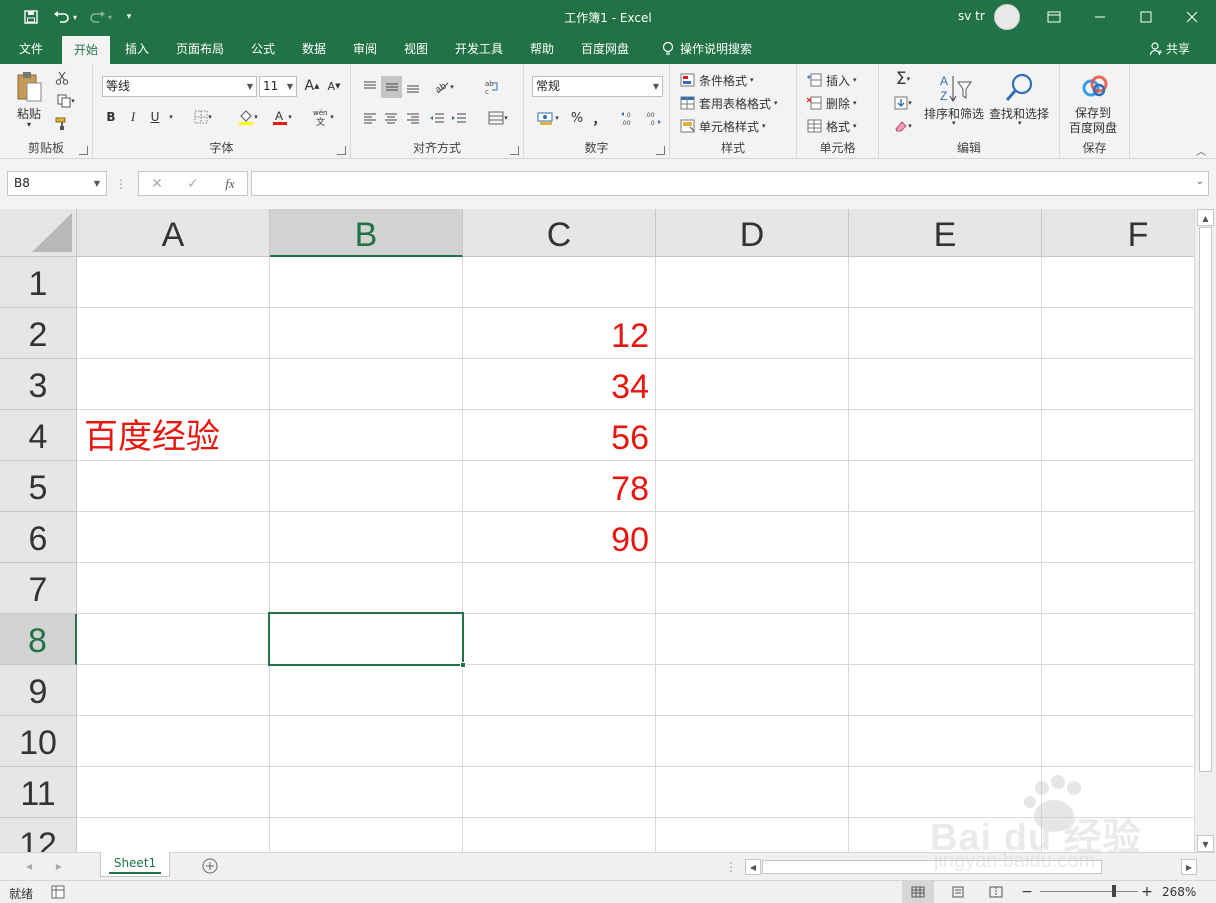 The image size is (1216, 903). Describe the element at coordinates (367, 640) in the screenshot. I see `active-cell-b8` at that location.